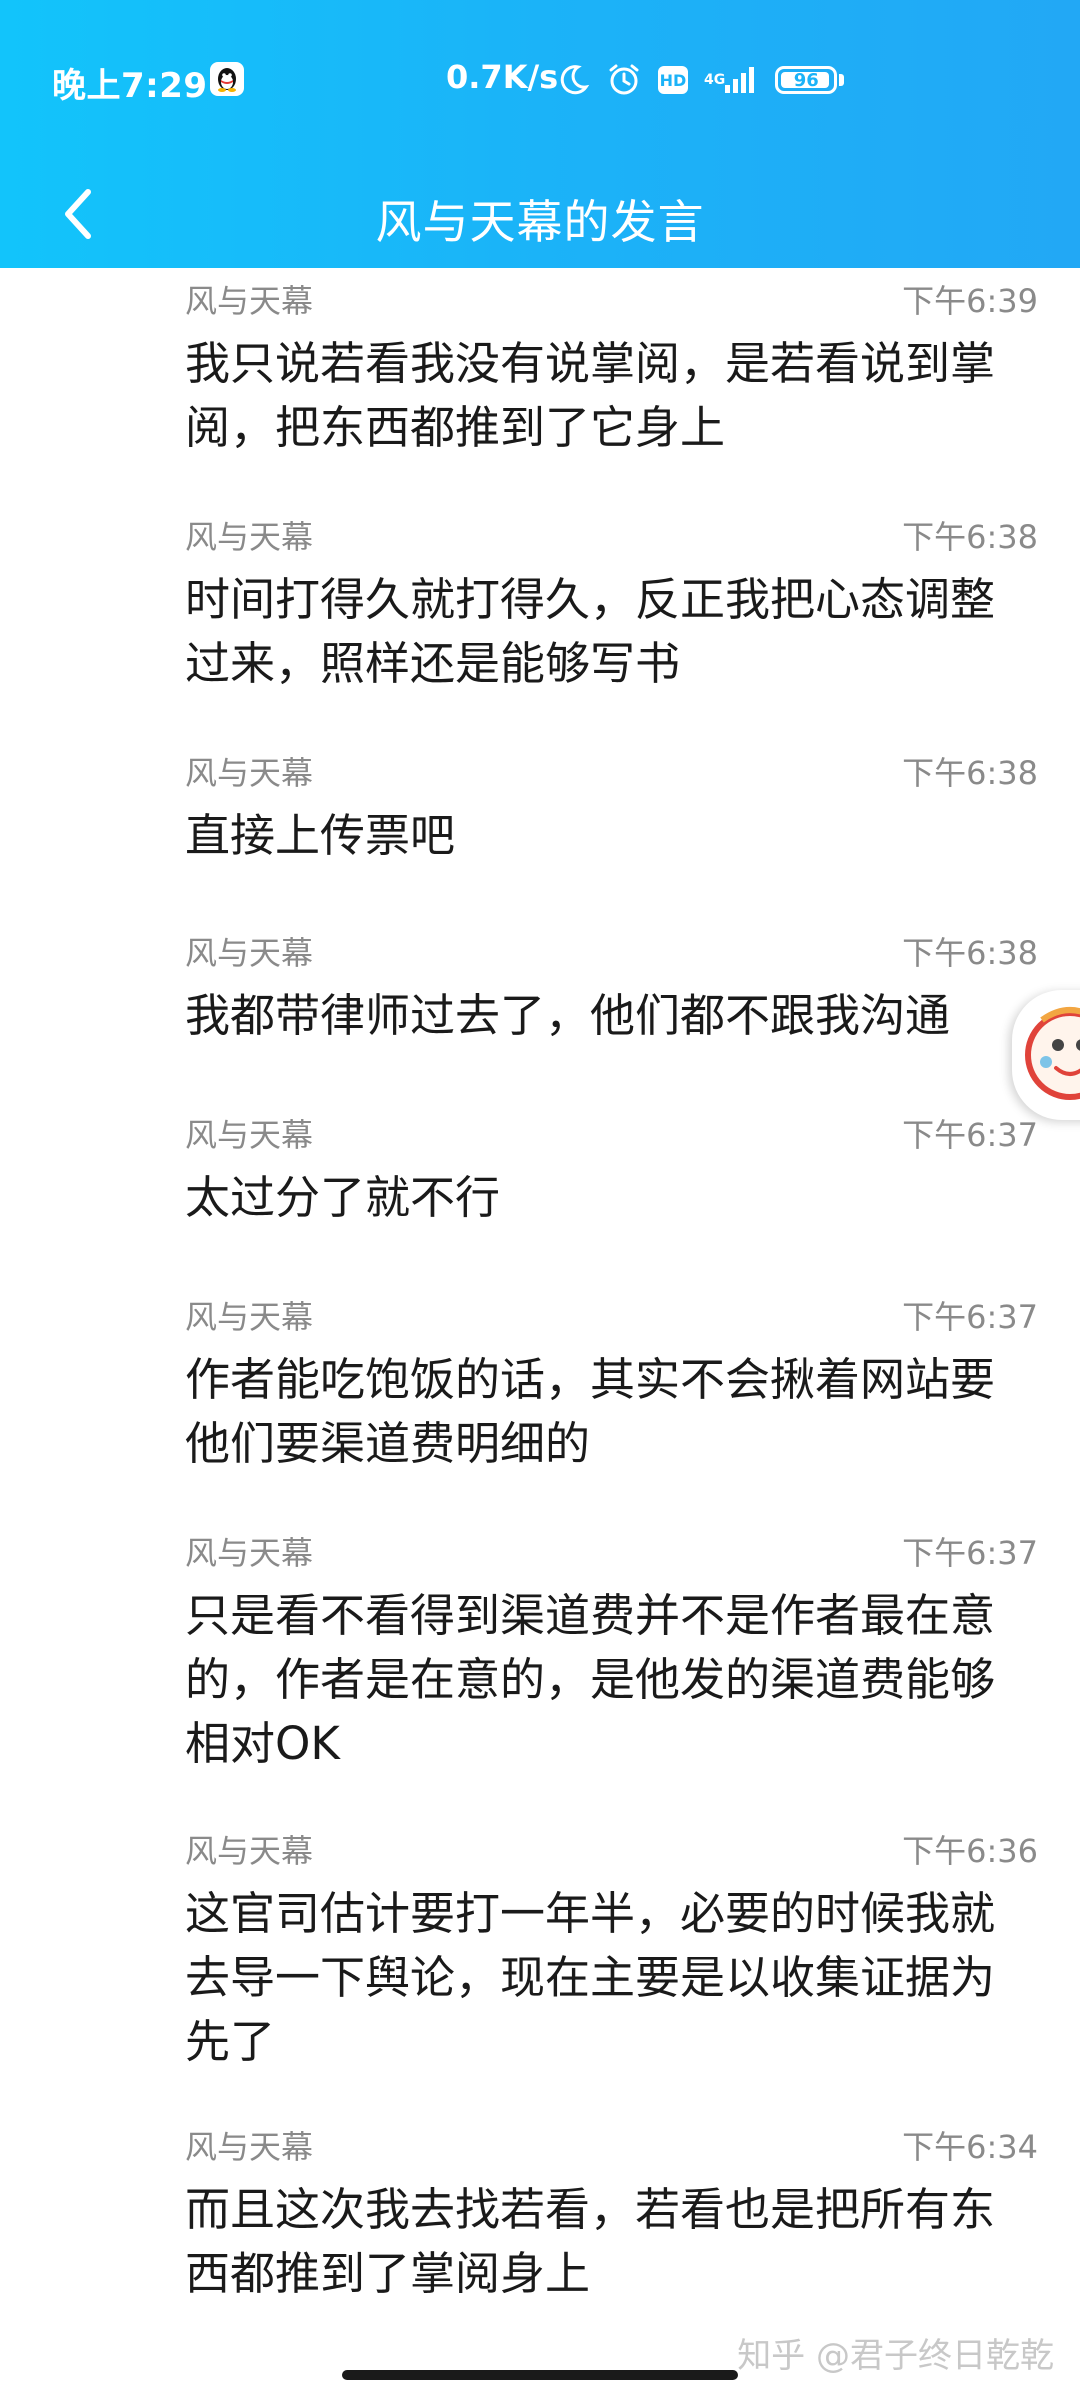  What do you see at coordinates (590, 395) in the screenshot?
I see `message-text: 我只说若看我没有说掌阅，是若看说到掌阅，把东西都推到了它身上` at bounding box center [590, 395].